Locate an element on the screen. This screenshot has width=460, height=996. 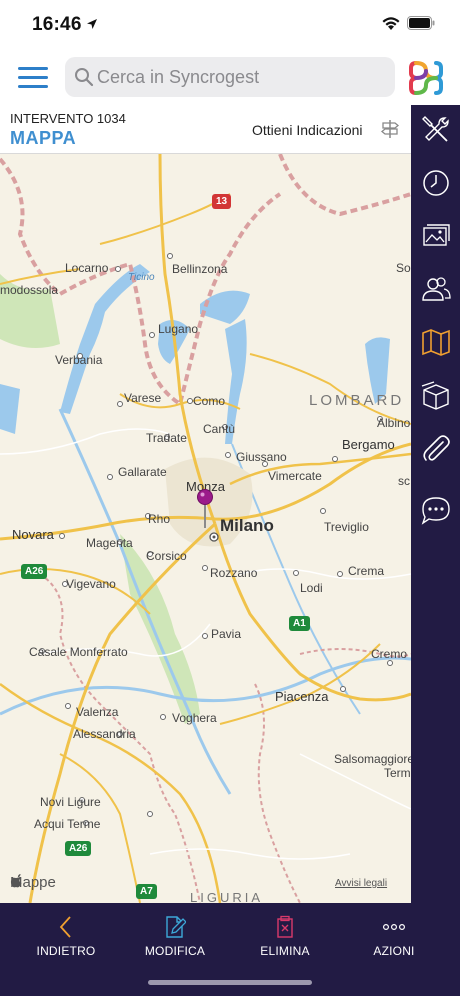
map-label-magenta: Magenta is located at coordinates (109, 543).